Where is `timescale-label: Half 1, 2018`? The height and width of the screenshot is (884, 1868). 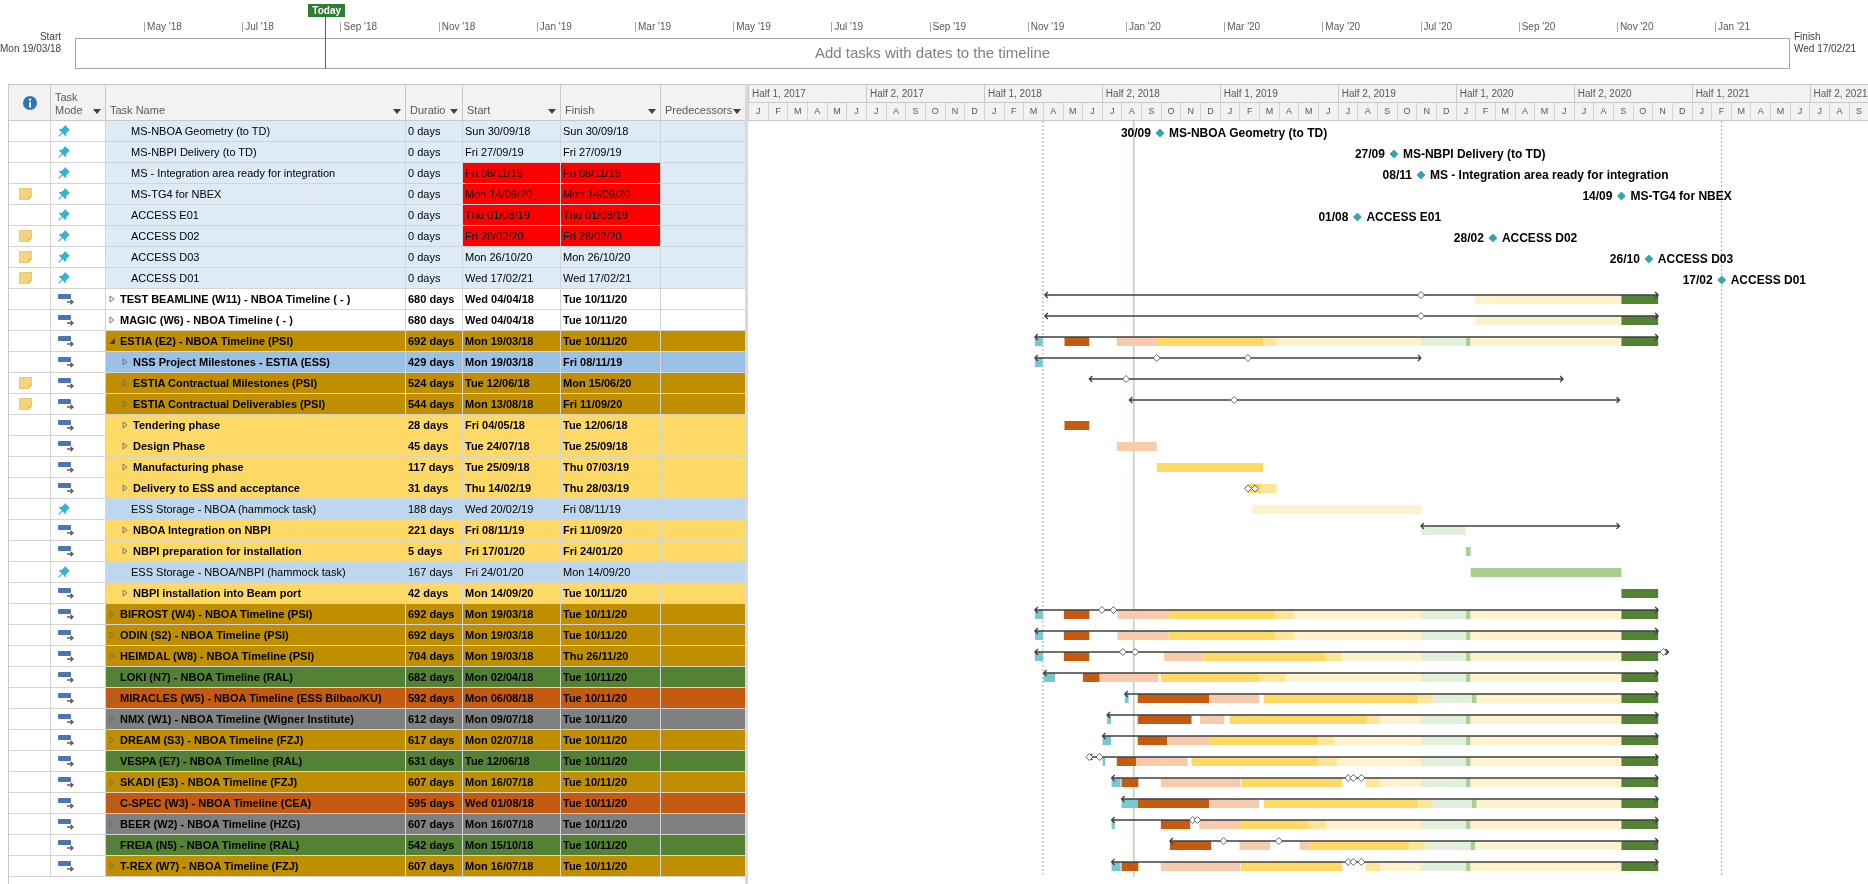
timescale-label: Half 1, 2018 is located at coordinates (1042, 93).